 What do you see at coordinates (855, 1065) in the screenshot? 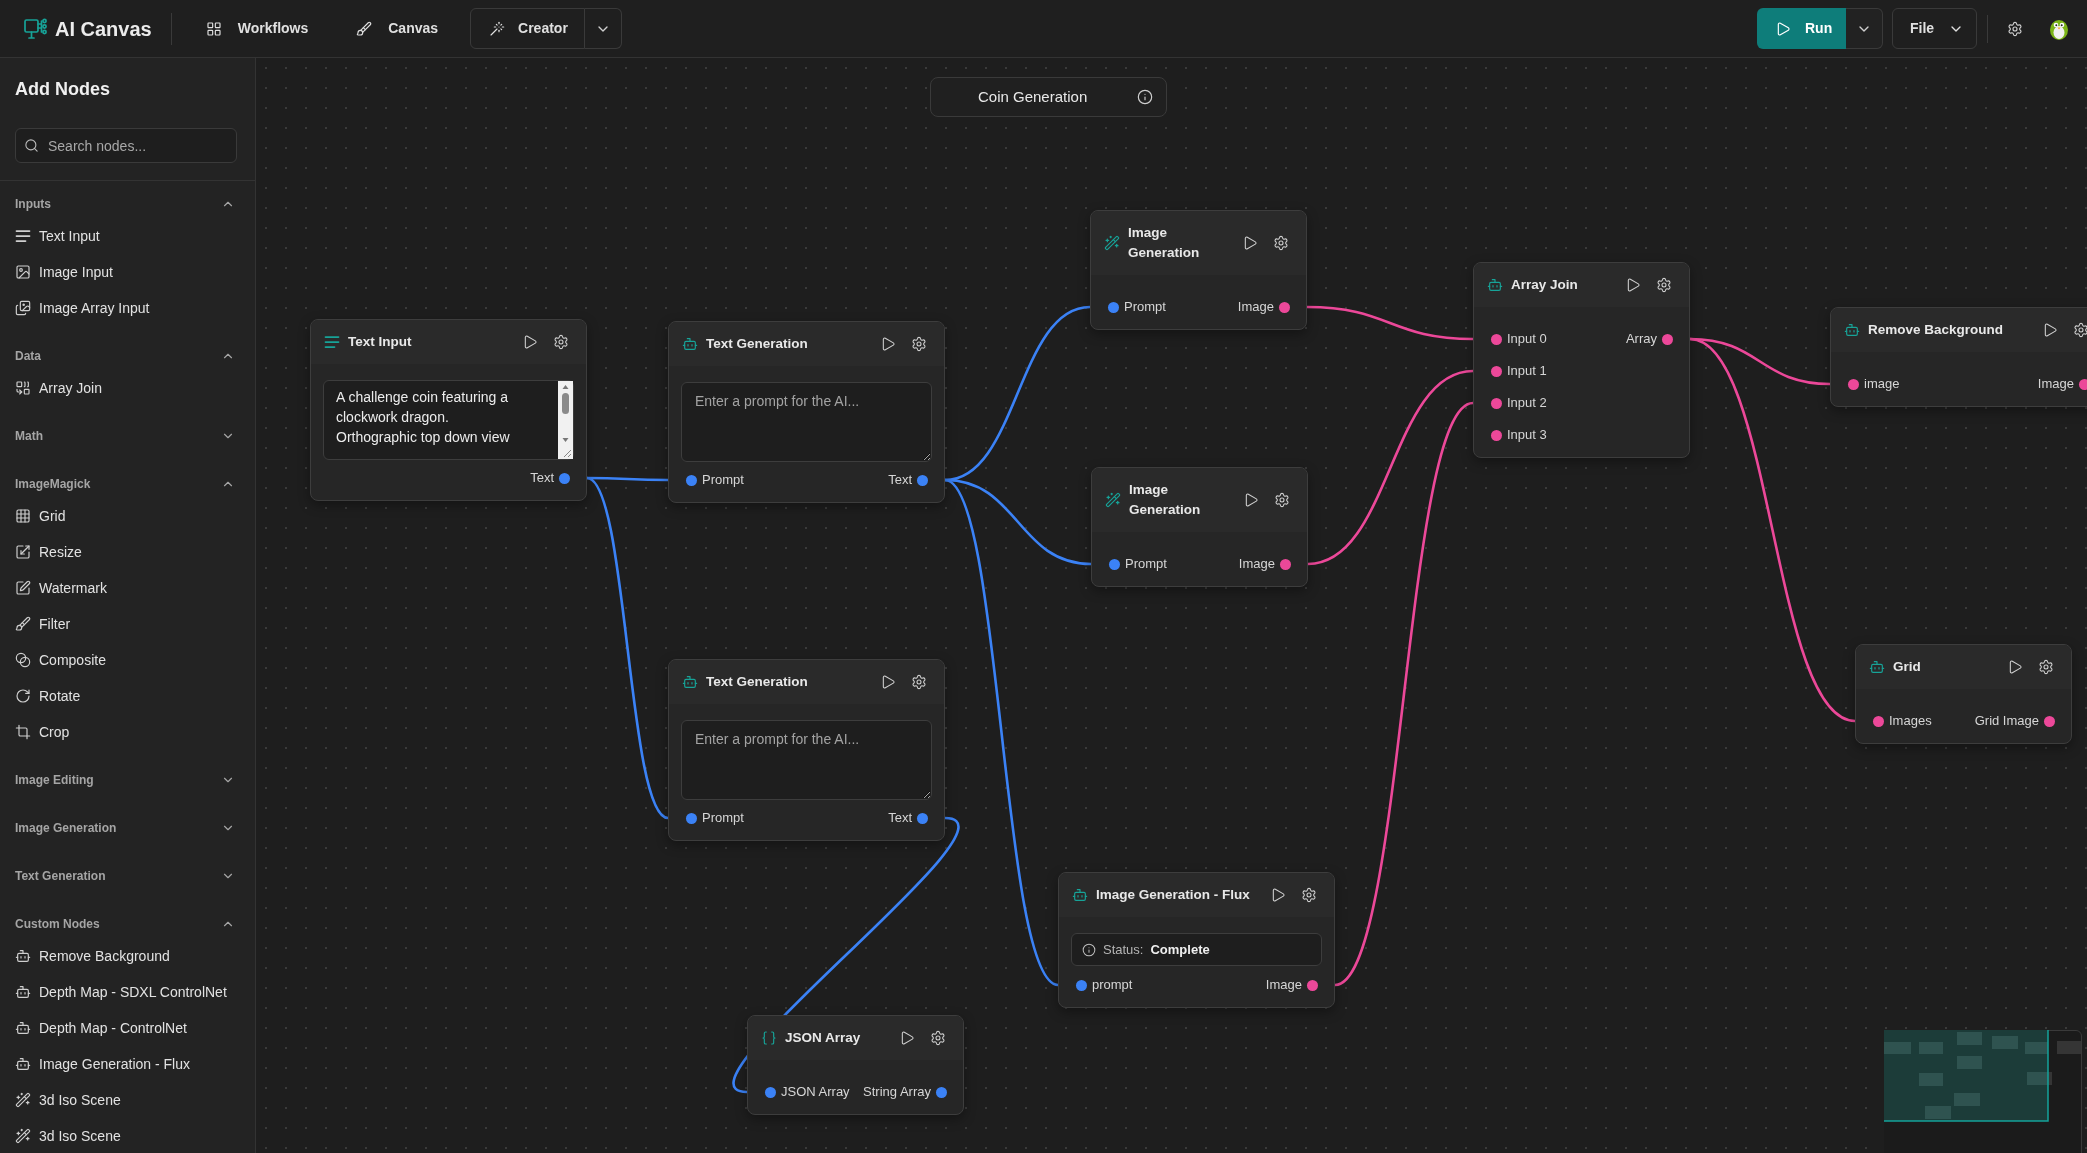
I see `node-card: JSON Array JSON Array String Array` at bounding box center [855, 1065].